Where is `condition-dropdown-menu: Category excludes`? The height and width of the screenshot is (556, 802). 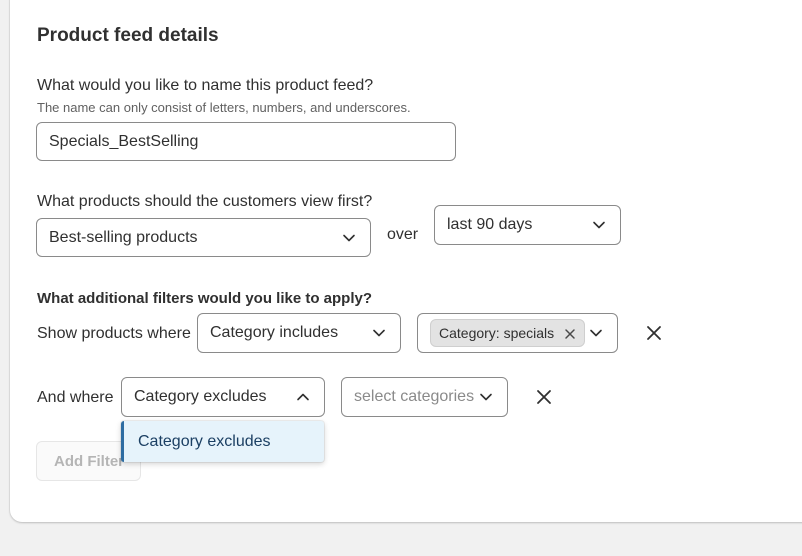
condition-dropdown-menu: Category excludes is located at coordinates (222, 441).